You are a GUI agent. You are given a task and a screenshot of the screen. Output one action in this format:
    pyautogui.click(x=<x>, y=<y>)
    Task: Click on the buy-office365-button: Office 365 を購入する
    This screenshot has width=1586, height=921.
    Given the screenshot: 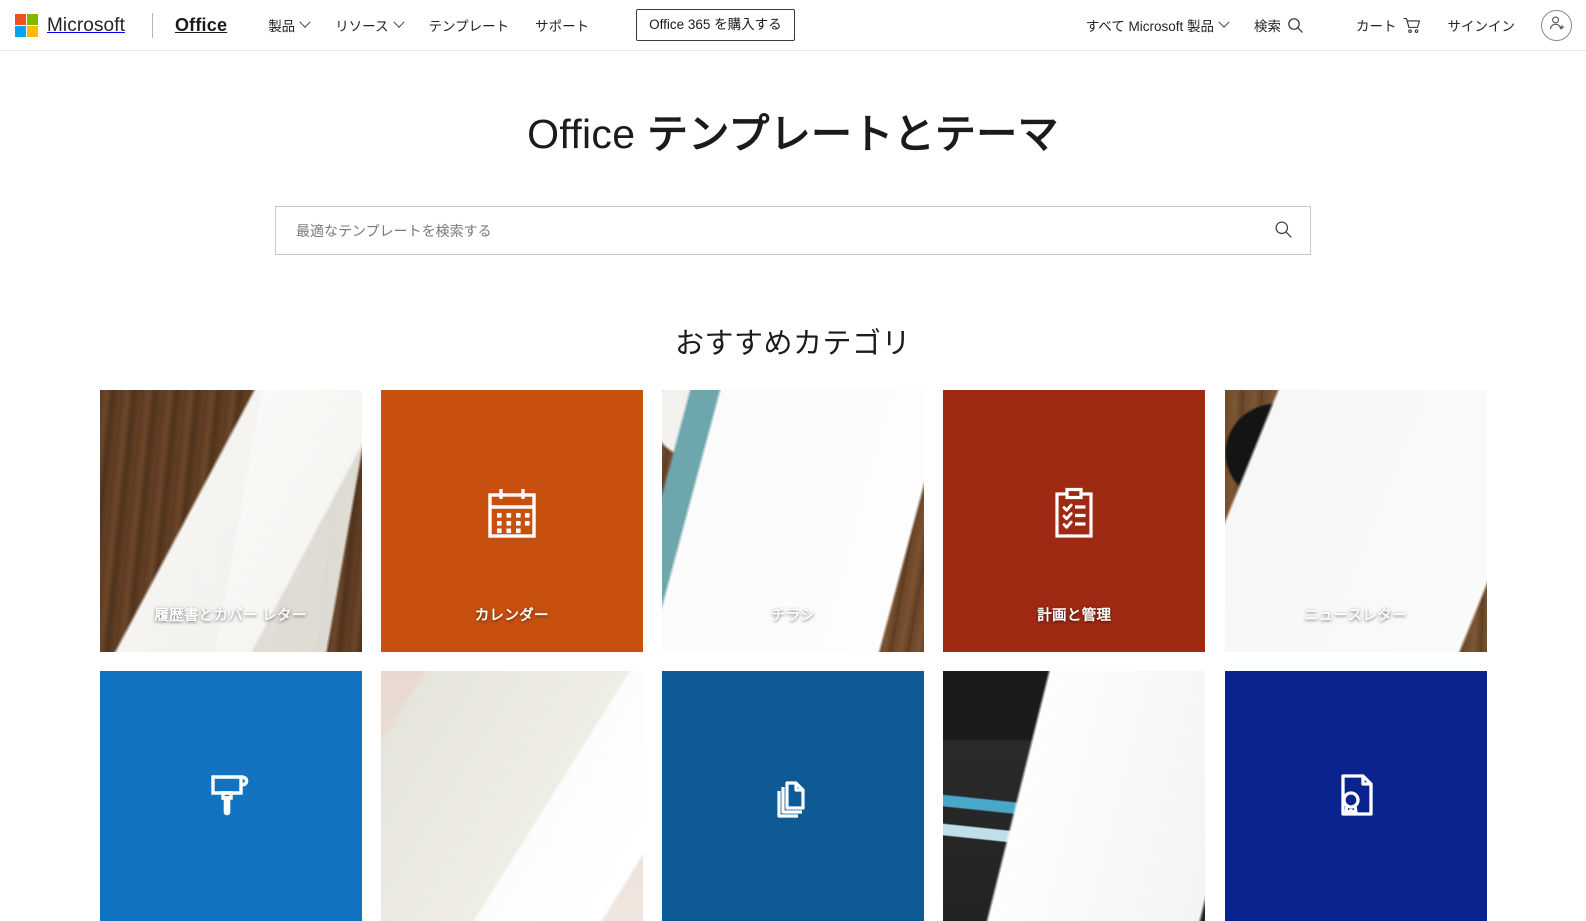 What is the action you would take?
    pyautogui.click(x=715, y=25)
    